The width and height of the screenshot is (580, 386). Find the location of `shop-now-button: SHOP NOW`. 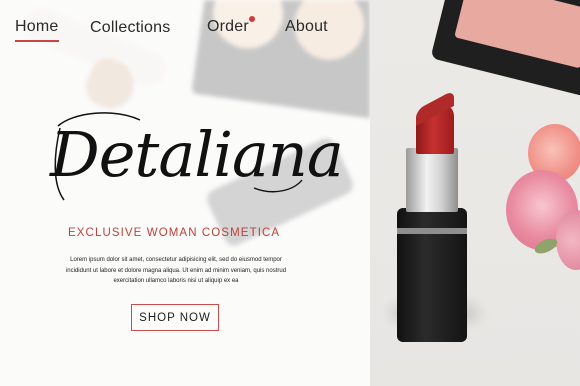

shop-now-button: SHOP NOW is located at coordinates (175, 317).